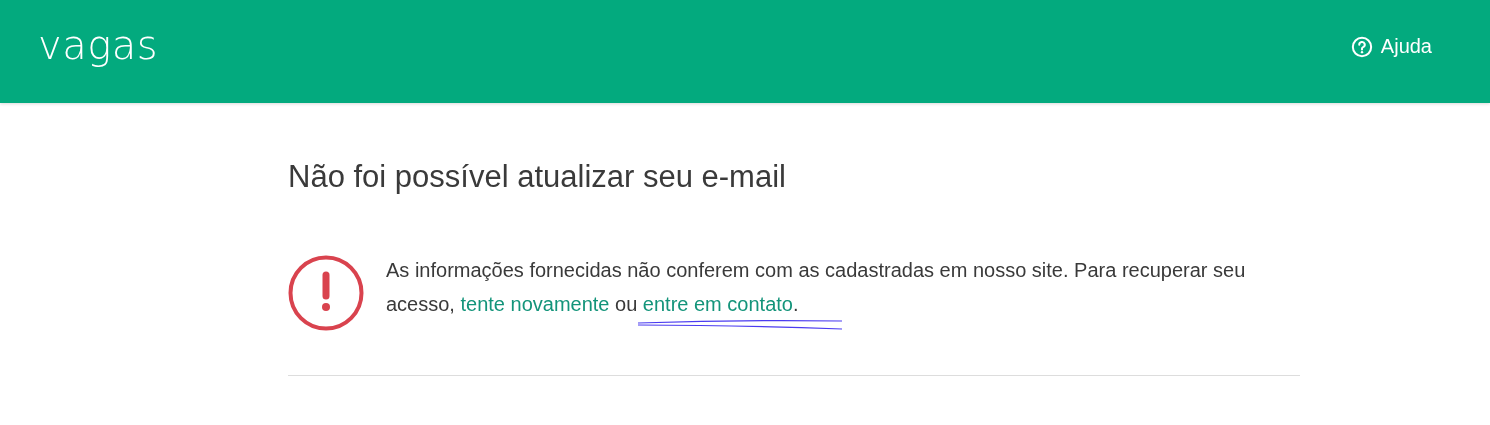 The height and width of the screenshot is (425, 1490). What do you see at coordinates (826, 287) in the screenshot?
I see `error-message: As informações fornecidas não conferem com as cadastradas em nosso site. Para recuperar seu acesso, tente novamente ou entre em contato.` at bounding box center [826, 287].